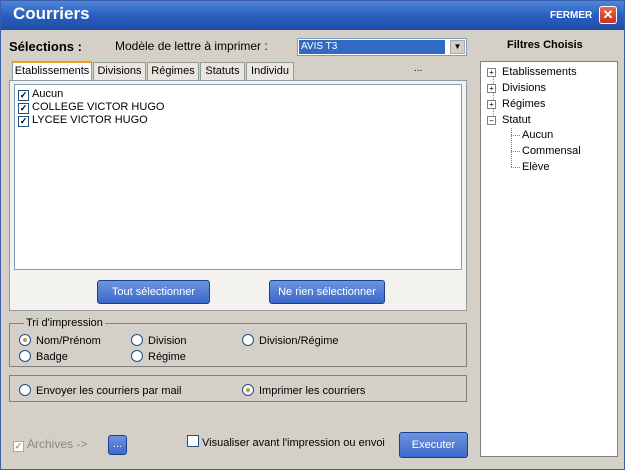 The height and width of the screenshot is (470, 625). What do you see at coordinates (191, 46) in the screenshot?
I see `model-label: Modèle de lettre à imprimer :` at bounding box center [191, 46].